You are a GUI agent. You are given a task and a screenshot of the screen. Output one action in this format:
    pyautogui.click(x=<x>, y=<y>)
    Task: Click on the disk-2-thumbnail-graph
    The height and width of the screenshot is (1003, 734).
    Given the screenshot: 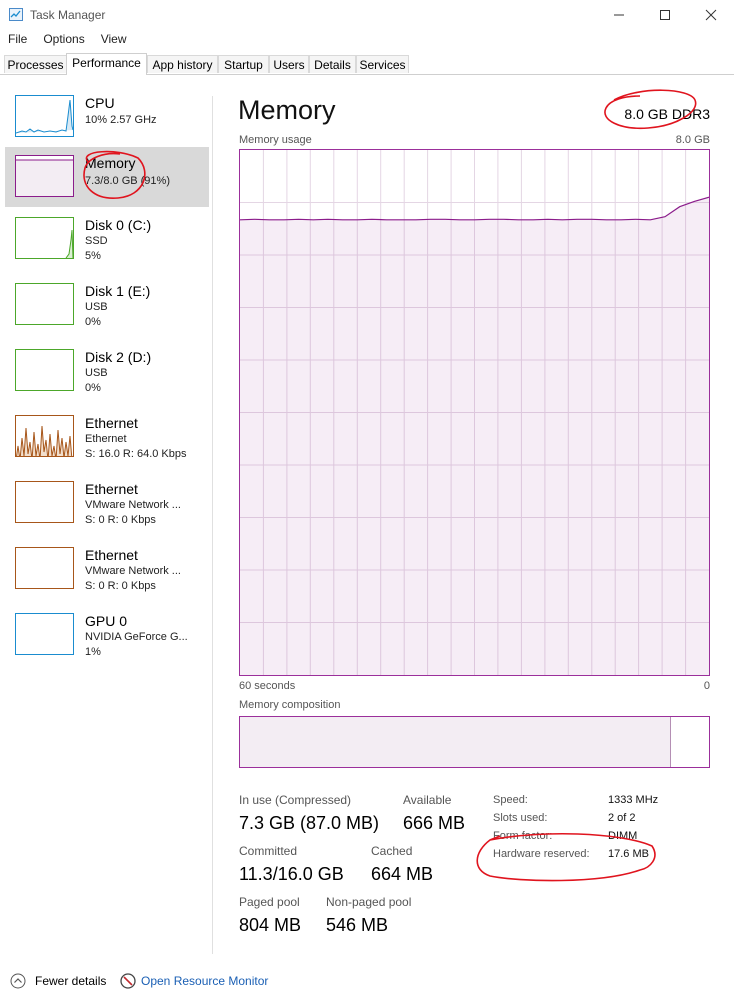 What is the action you would take?
    pyautogui.click(x=44, y=370)
    